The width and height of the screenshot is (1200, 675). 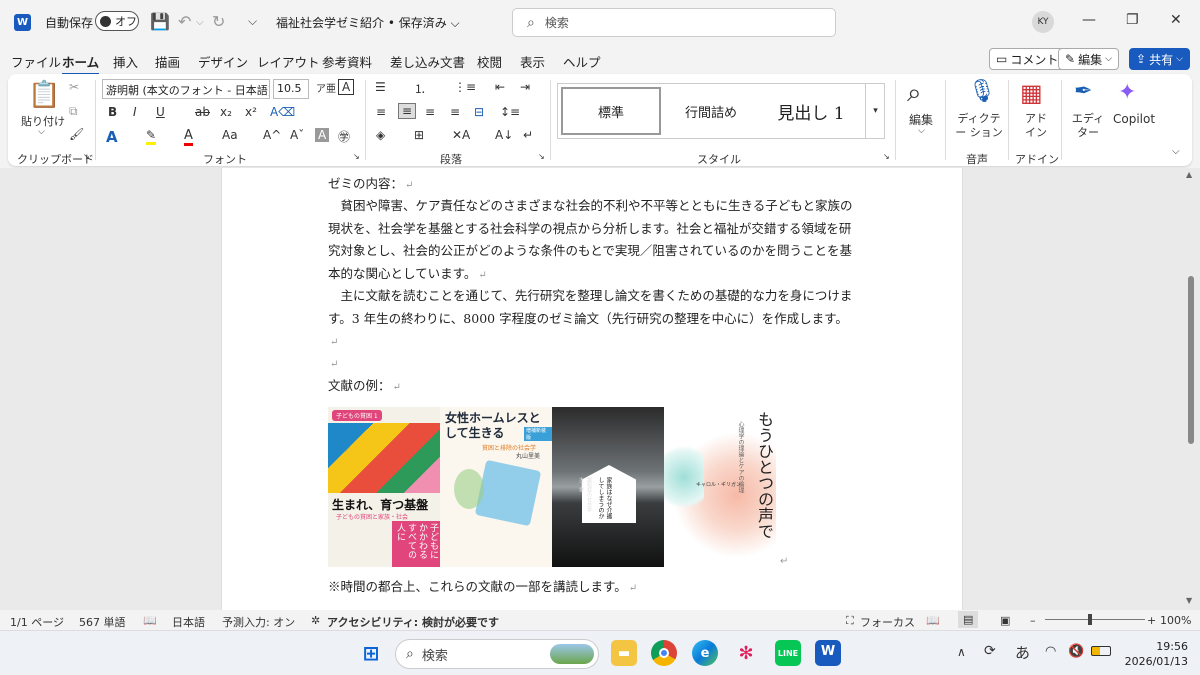 What do you see at coordinates (608, 487) in the screenshot?
I see `book-cover-3: 家族はなぜ介護してしまうのか 認知症の社会学 木下衆` at bounding box center [608, 487].